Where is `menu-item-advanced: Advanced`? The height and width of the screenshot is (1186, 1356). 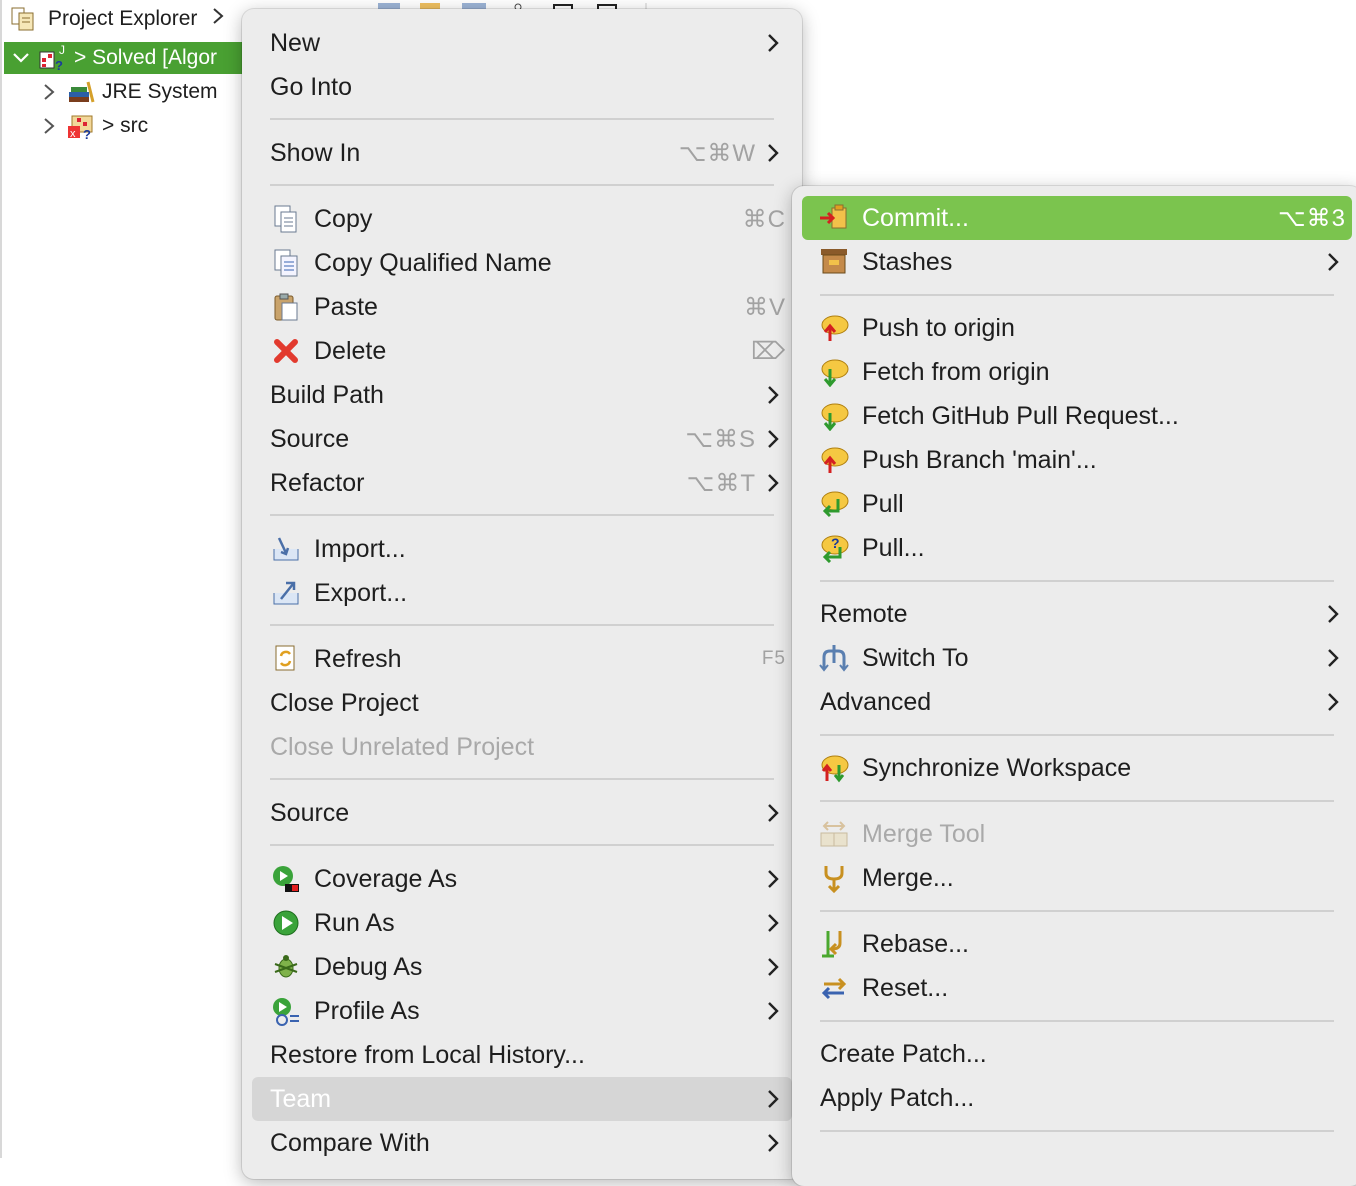
menu-item-advanced: Advanced is located at coordinates (1077, 702).